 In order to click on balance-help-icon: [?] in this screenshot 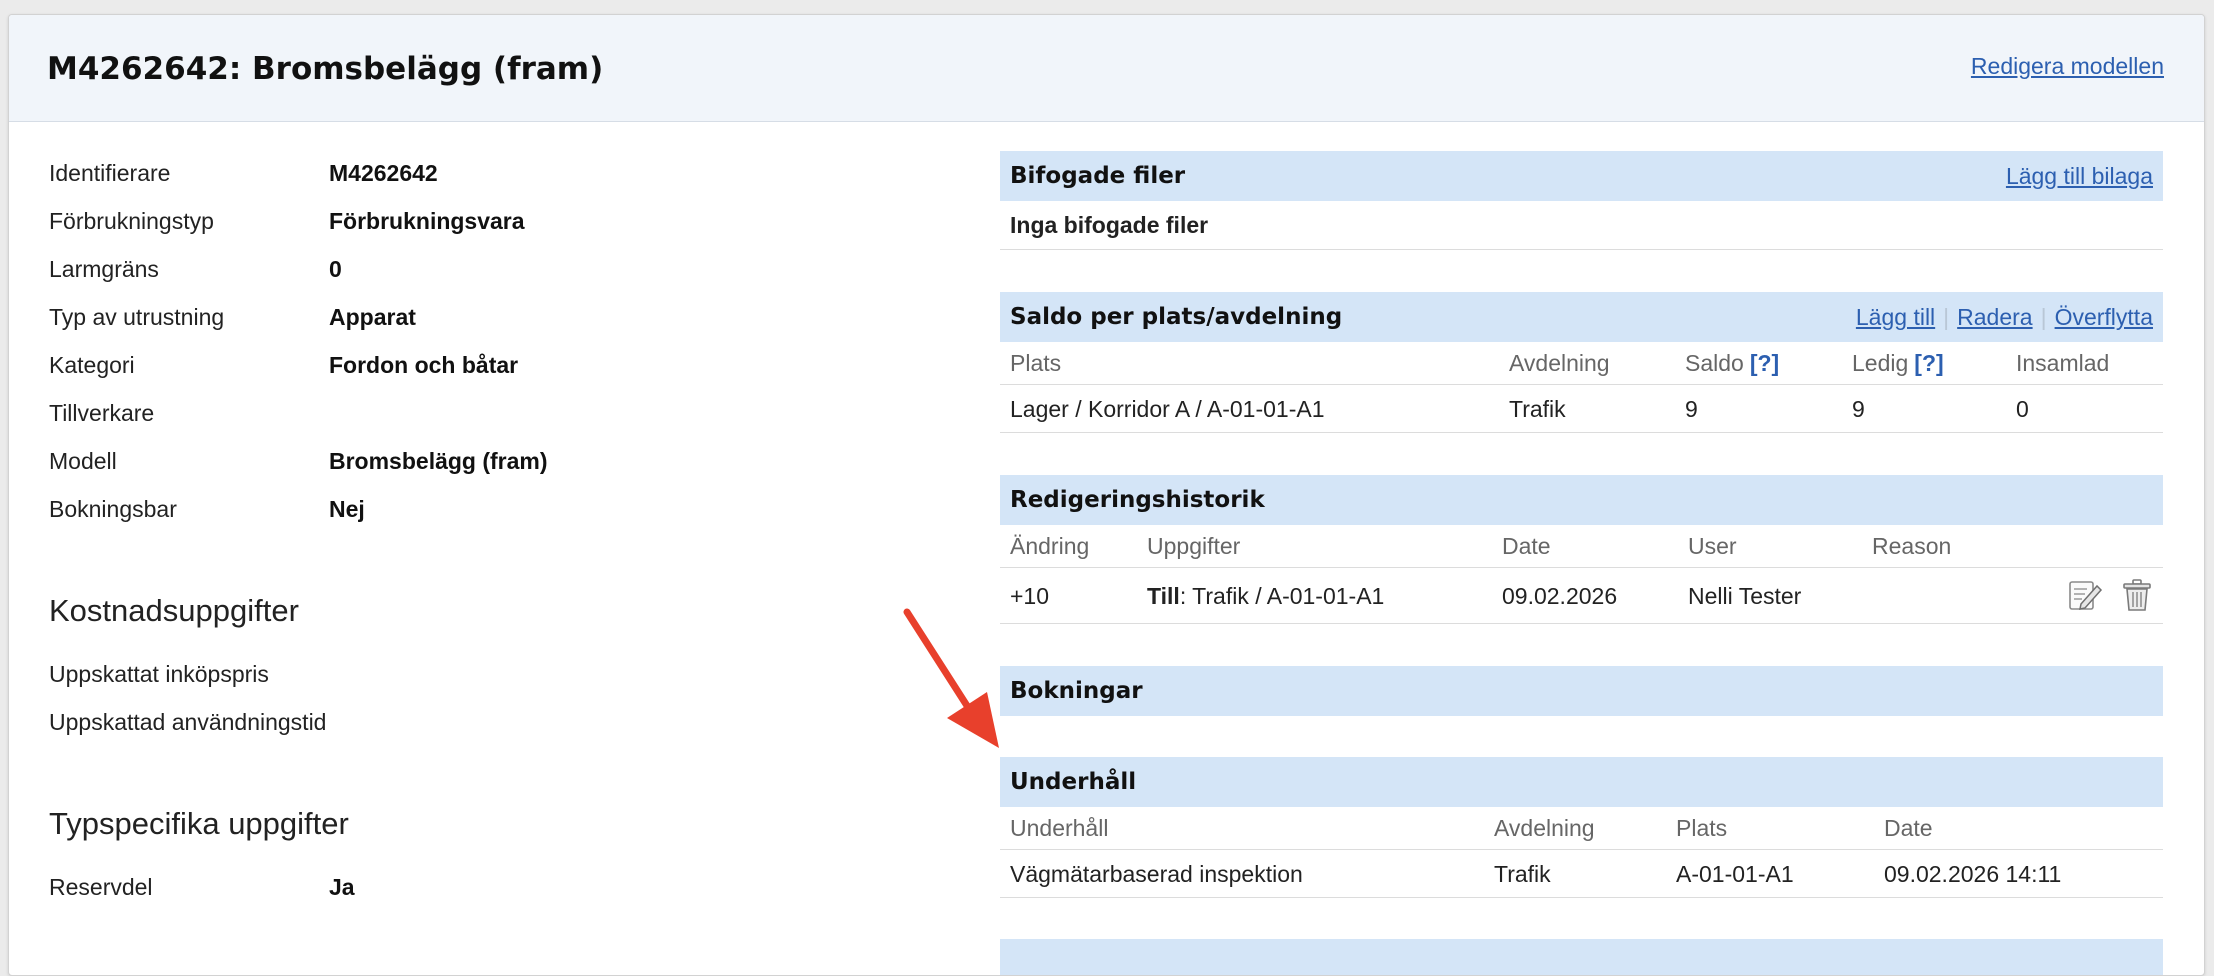, I will do `click(1764, 363)`.